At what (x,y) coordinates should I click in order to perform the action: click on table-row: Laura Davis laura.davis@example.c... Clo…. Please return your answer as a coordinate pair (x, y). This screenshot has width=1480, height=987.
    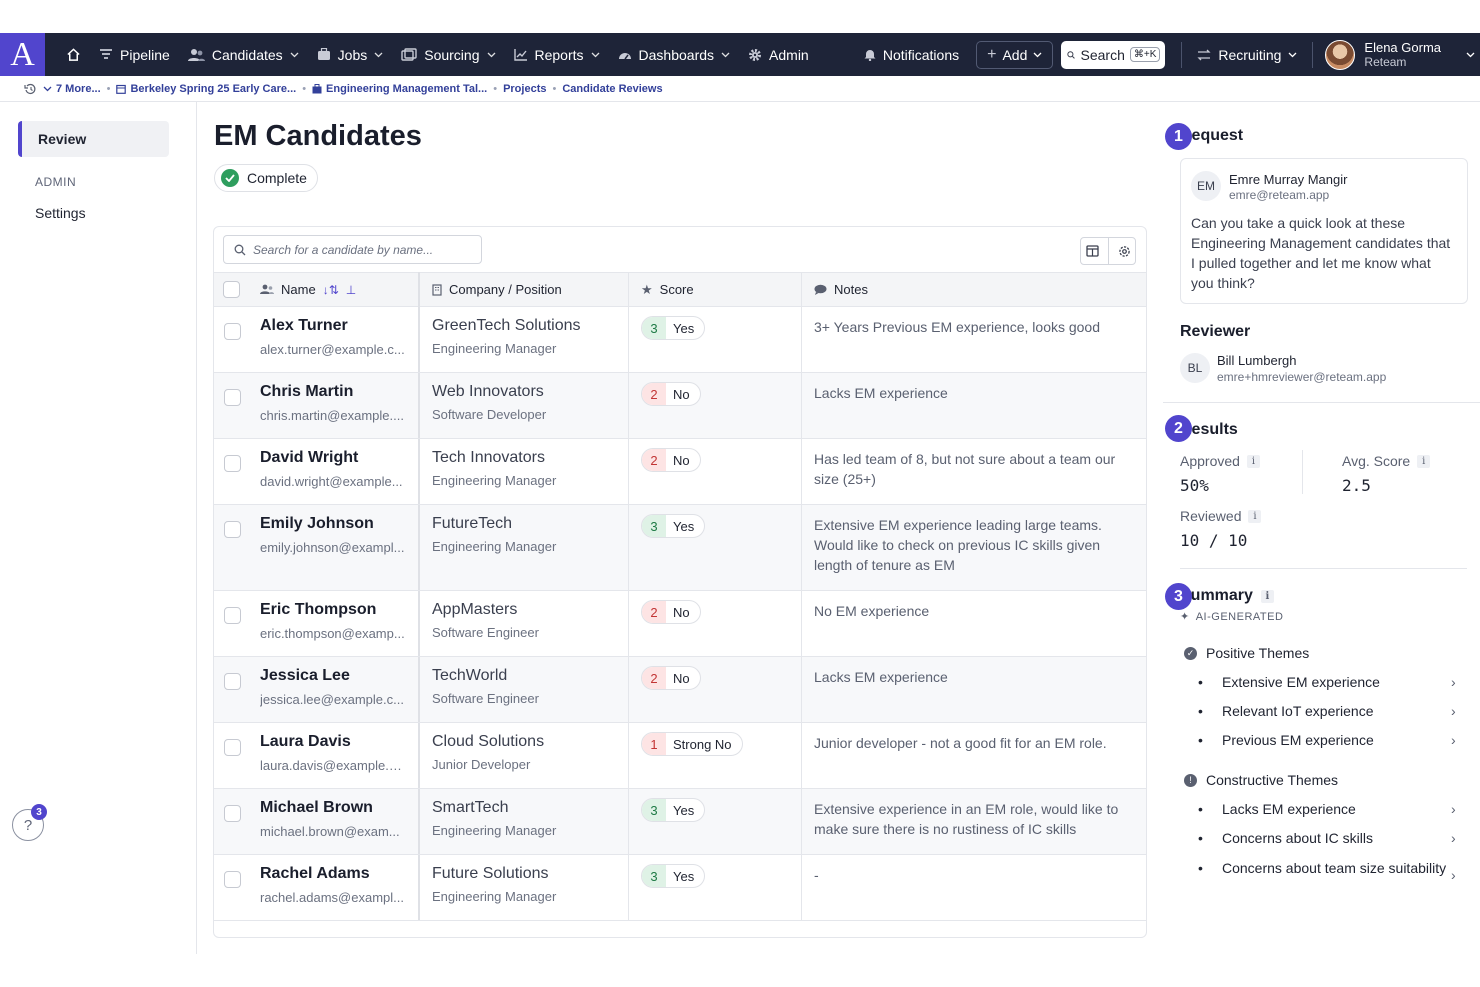
    Looking at the image, I should click on (680, 756).